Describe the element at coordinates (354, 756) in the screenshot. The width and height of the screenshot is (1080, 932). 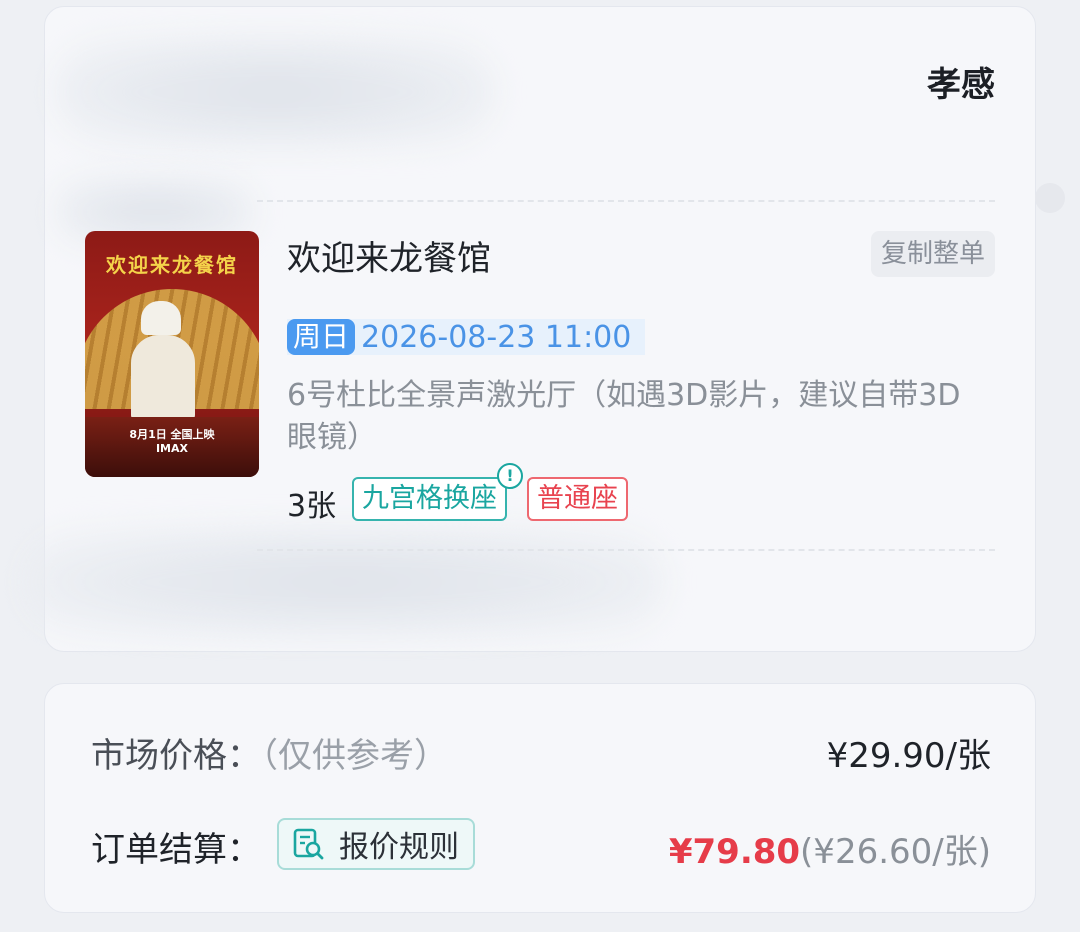
I see `market-price-note: （仅供参考）` at that location.